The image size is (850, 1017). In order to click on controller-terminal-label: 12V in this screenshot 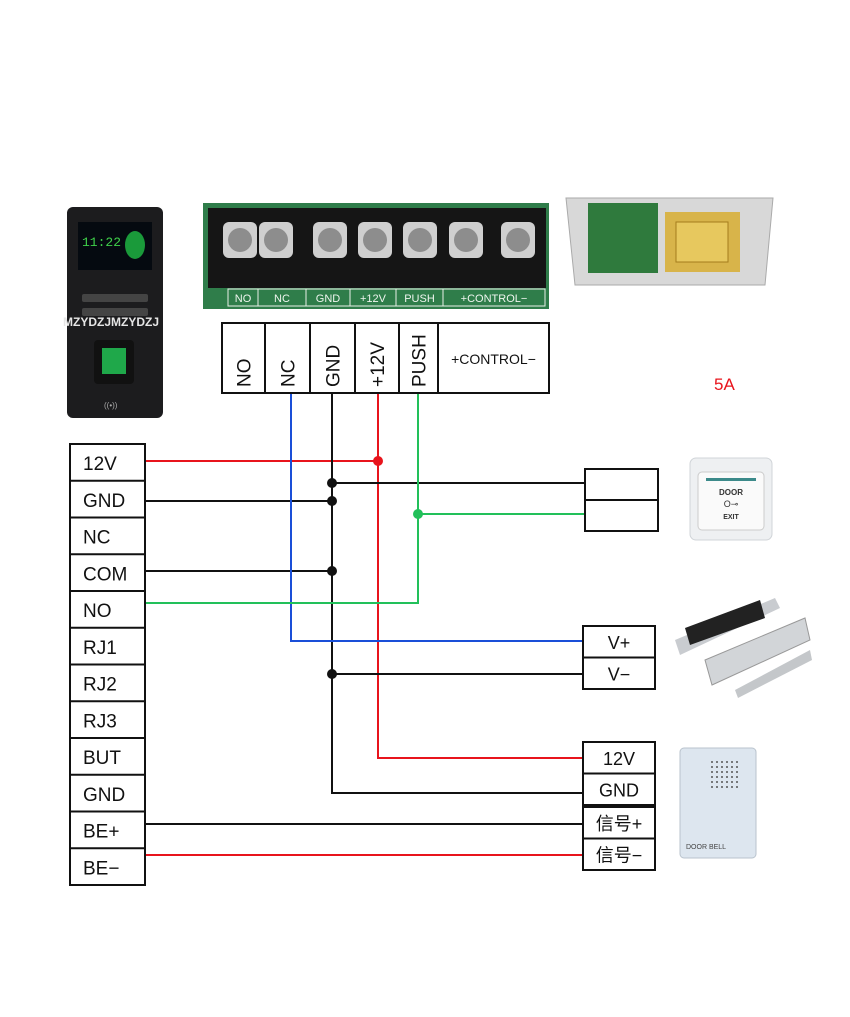, I will do `click(100, 464)`.